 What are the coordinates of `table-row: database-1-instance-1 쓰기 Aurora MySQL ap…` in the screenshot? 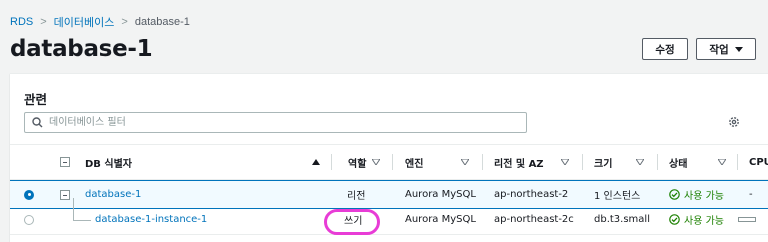 It's located at (389, 220).